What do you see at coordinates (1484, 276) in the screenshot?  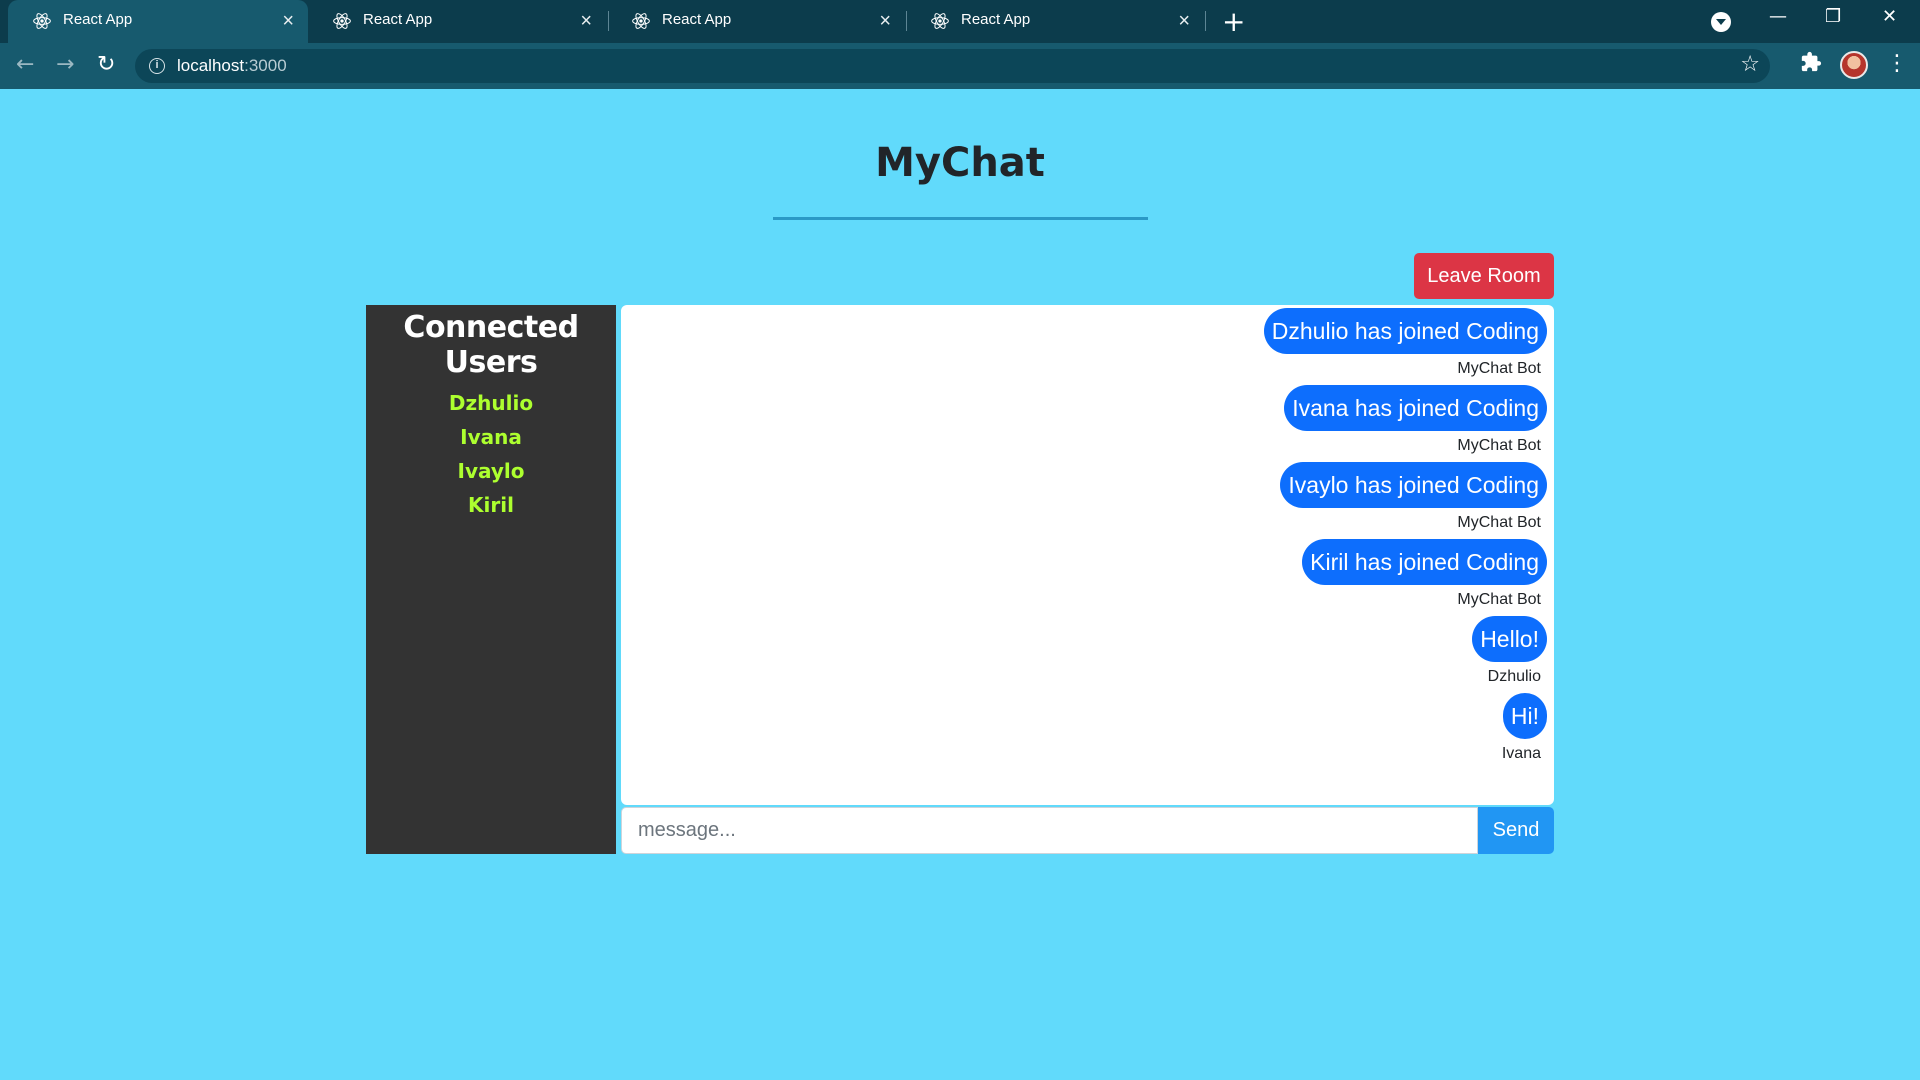 I see `leave-room-button: Leave Room` at bounding box center [1484, 276].